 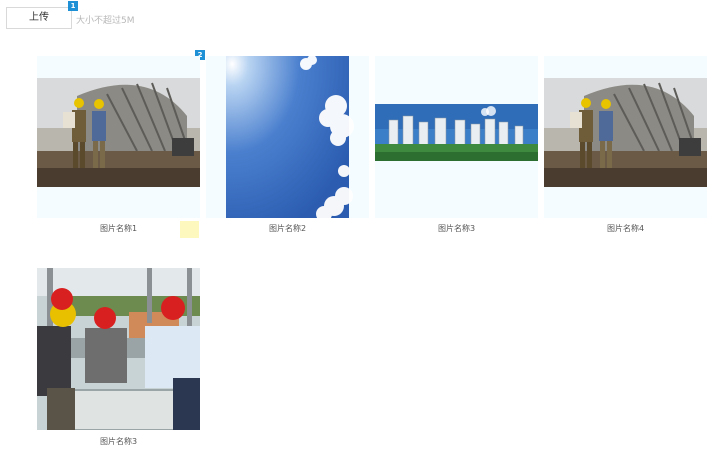 I want to click on upload-size-hint: 大小不超过5M, so click(x=105, y=21).